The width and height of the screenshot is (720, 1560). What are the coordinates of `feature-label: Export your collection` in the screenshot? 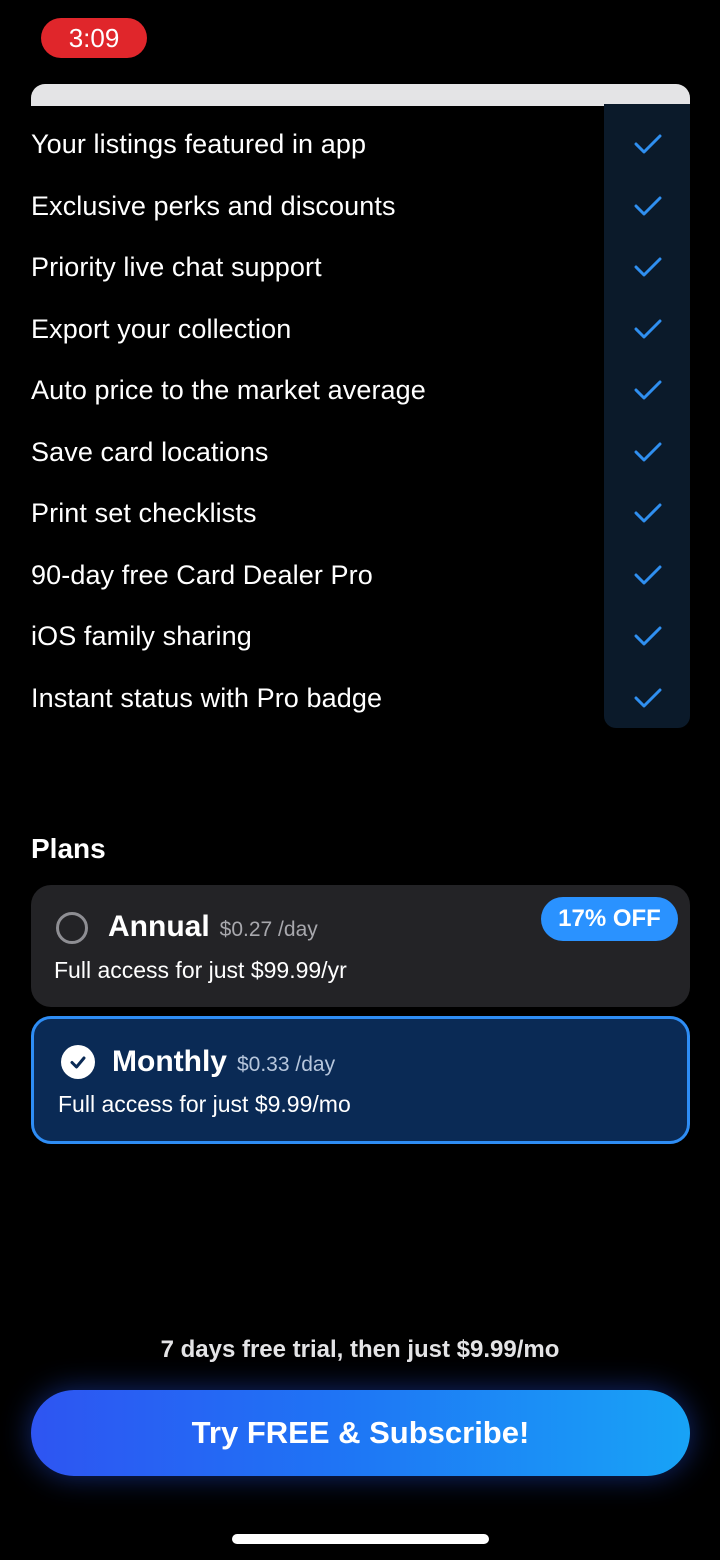 It's located at (161, 328).